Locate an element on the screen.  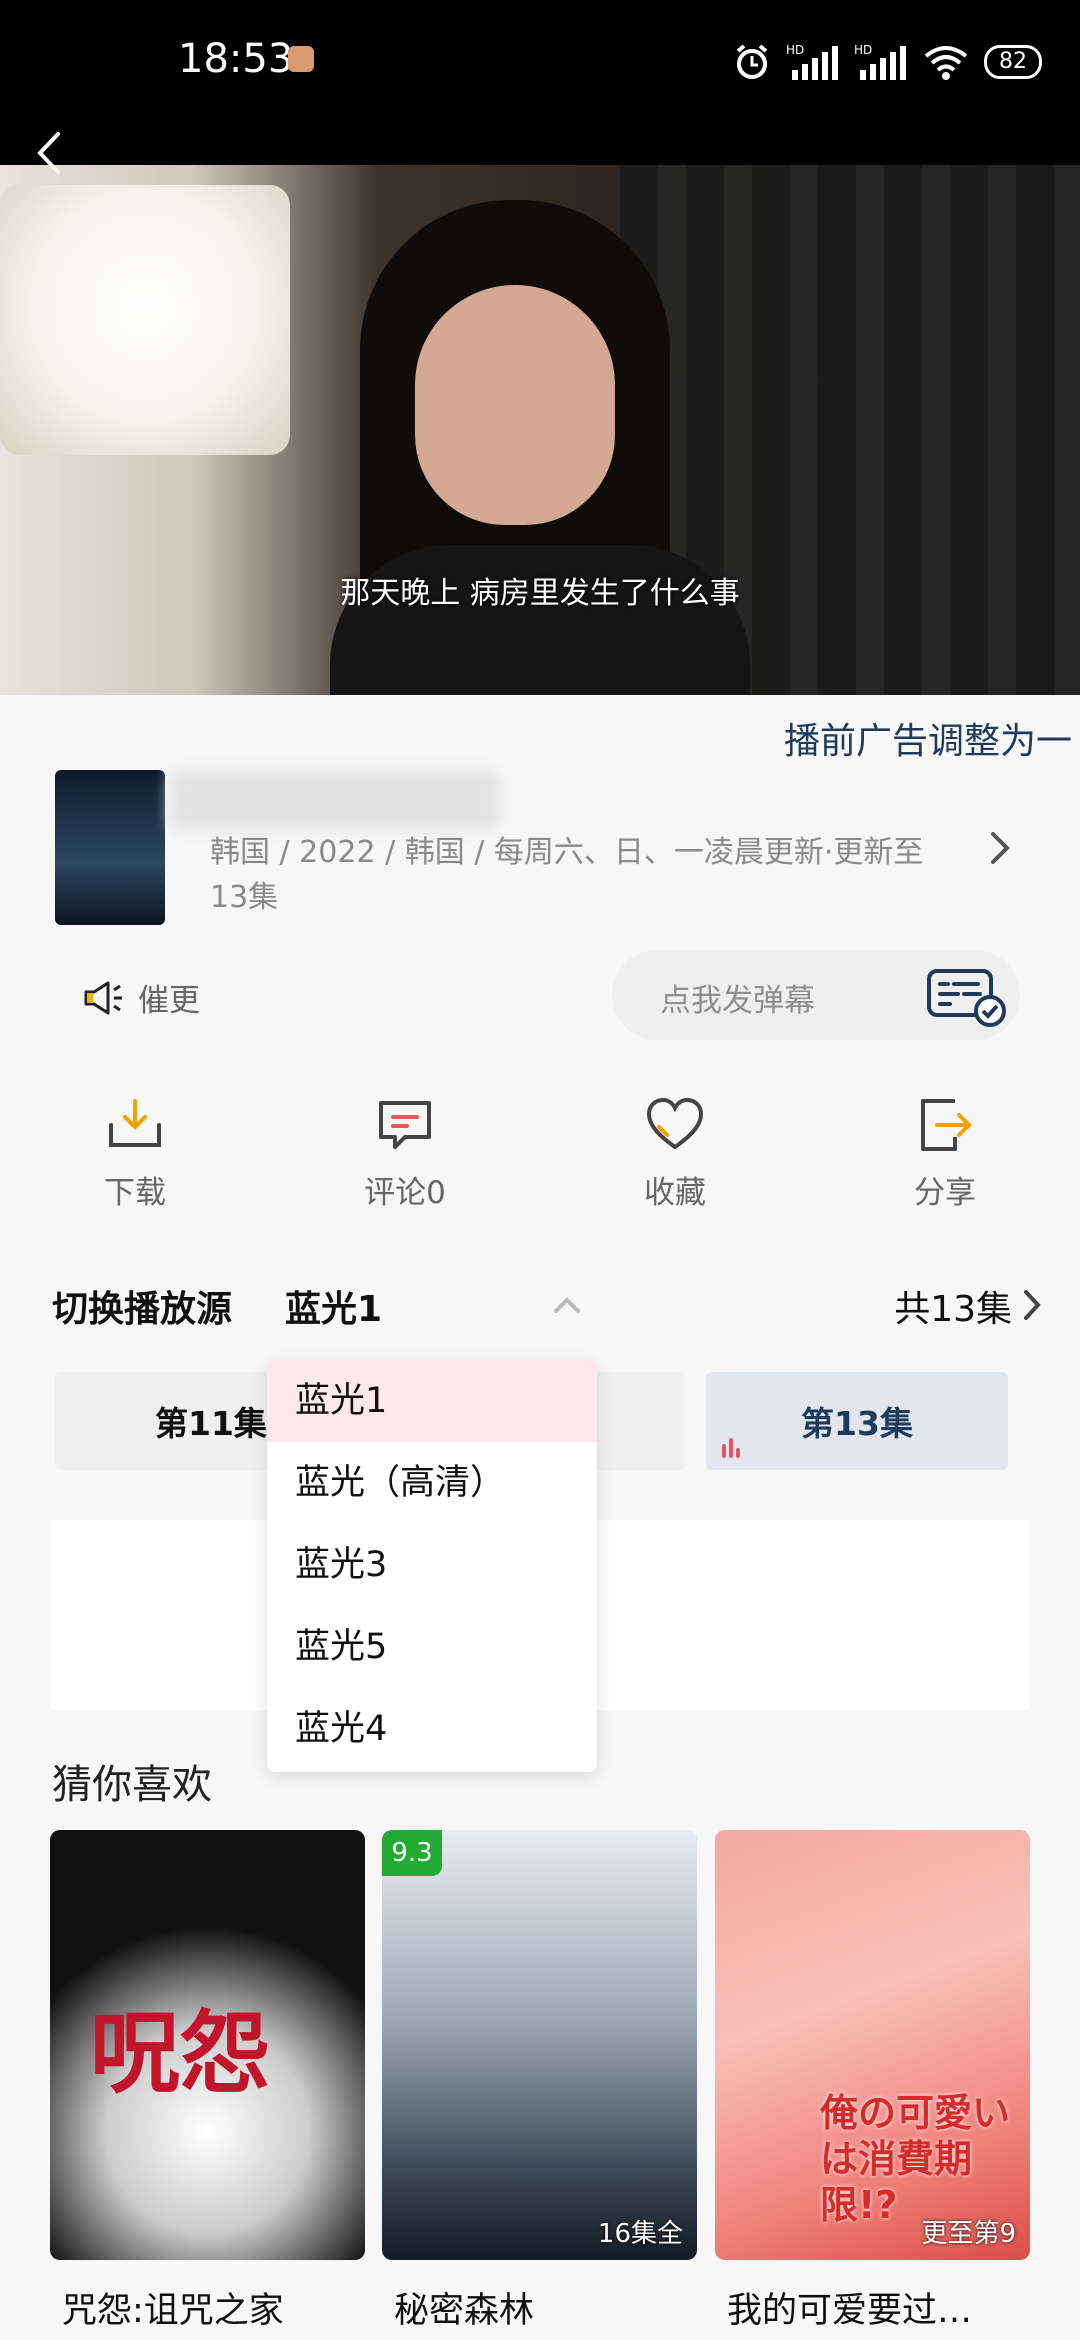
ad-marquee: 播前广告调整为一 is located at coordinates (927, 741).